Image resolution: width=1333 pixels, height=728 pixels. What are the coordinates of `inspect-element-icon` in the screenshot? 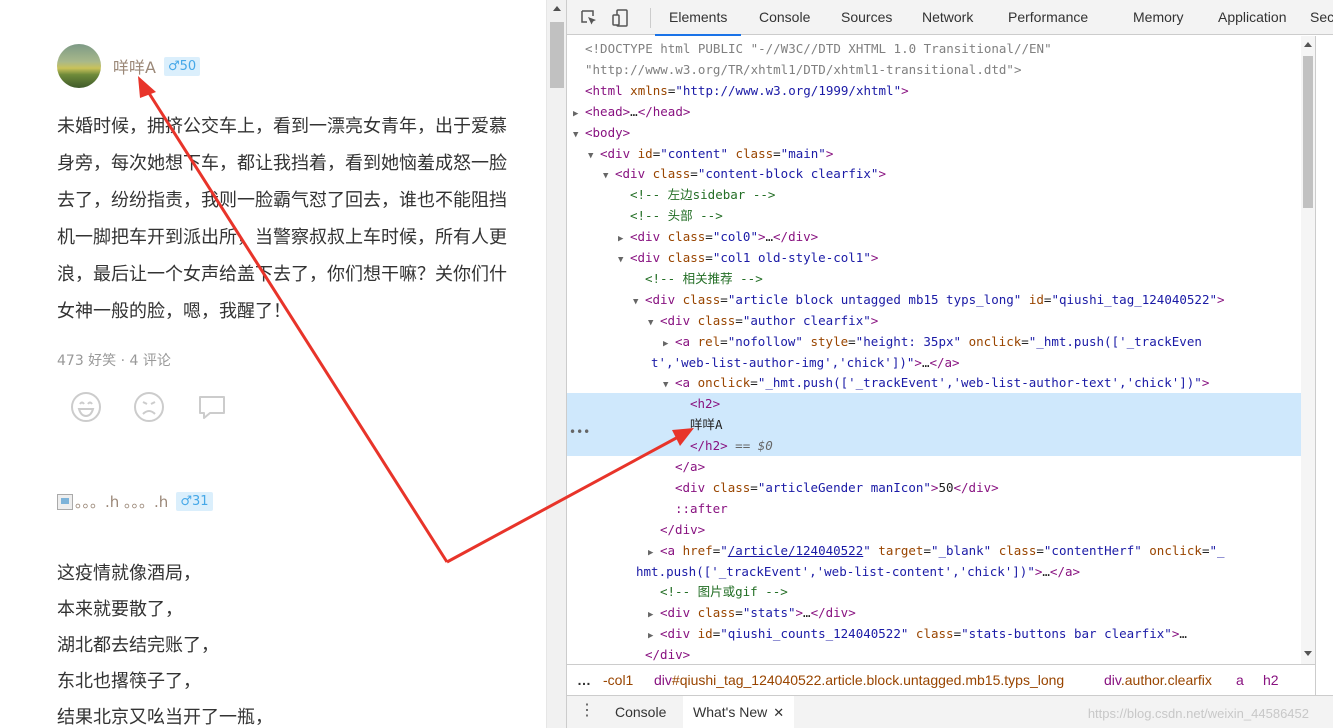 It's located at (589, 18).